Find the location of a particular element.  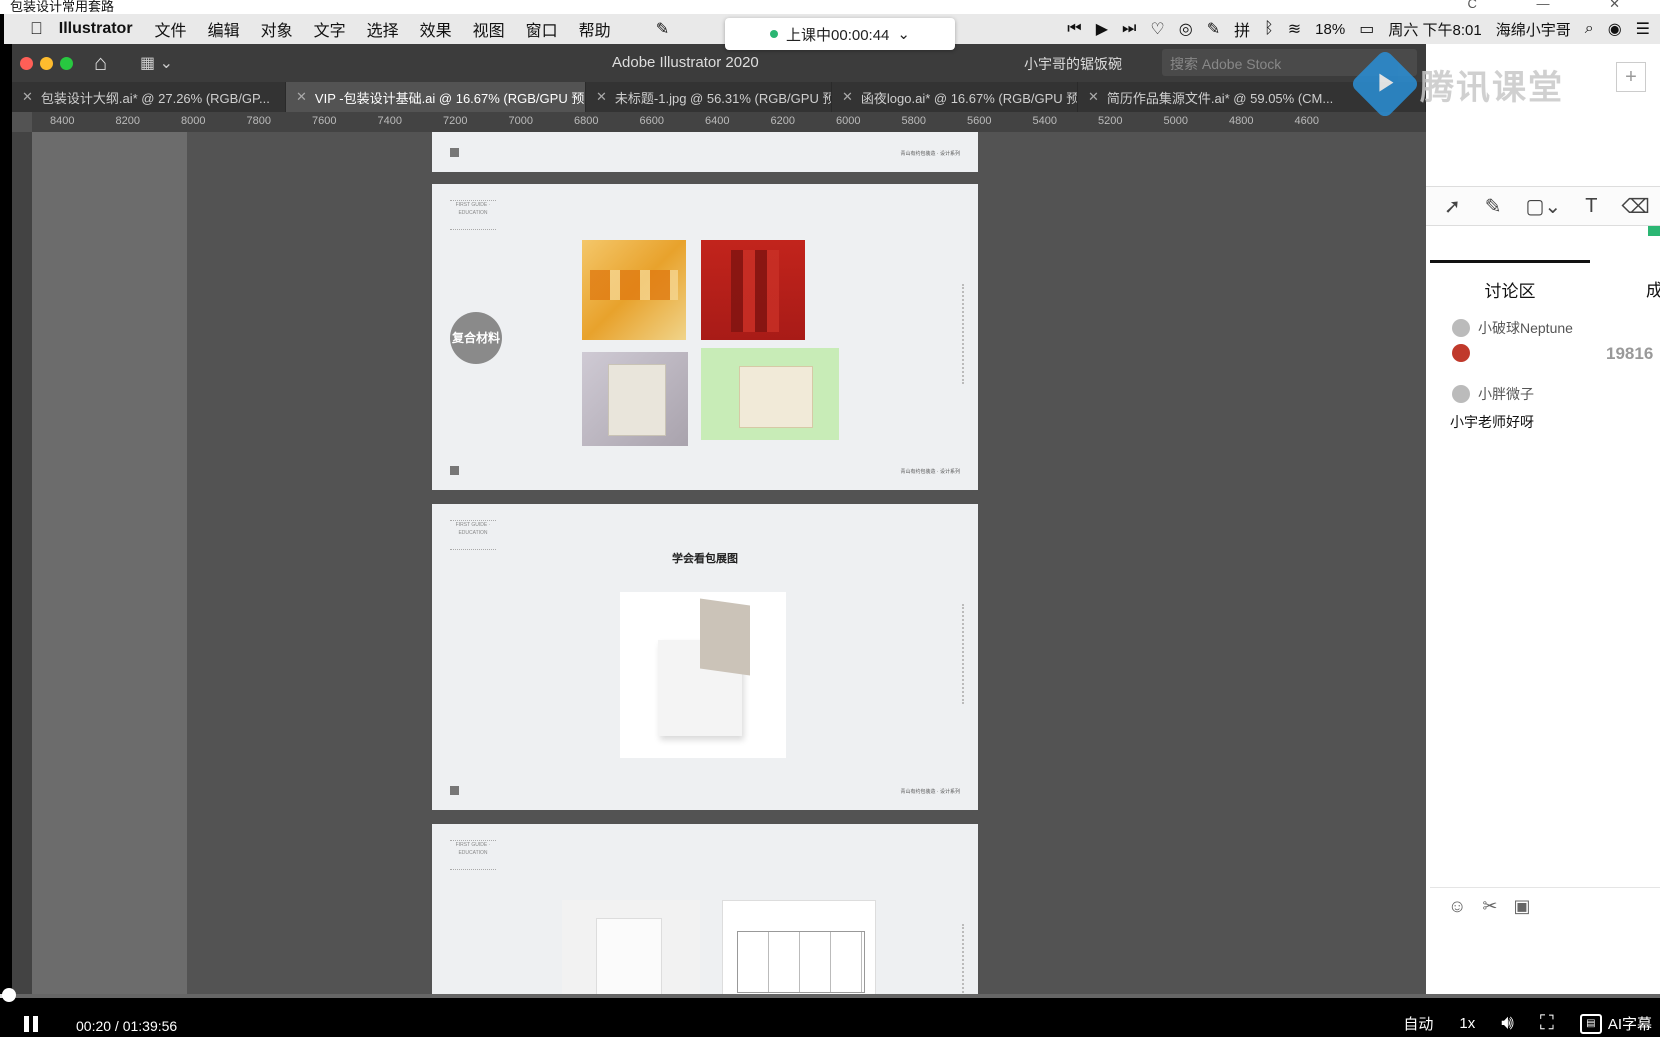

message-user: 小胖微子 is located at coordinates (1493, 394).